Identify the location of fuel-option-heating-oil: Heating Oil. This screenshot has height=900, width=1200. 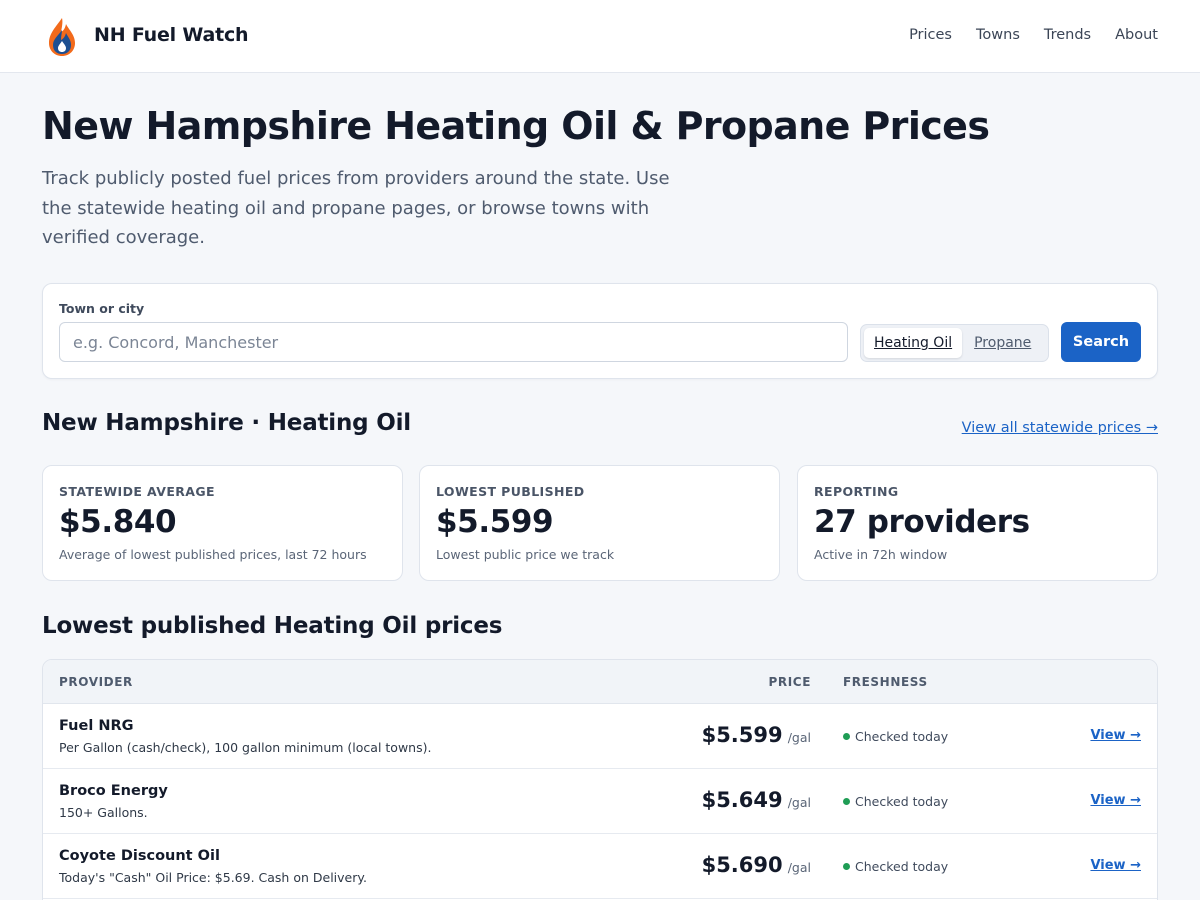
(913, 343).